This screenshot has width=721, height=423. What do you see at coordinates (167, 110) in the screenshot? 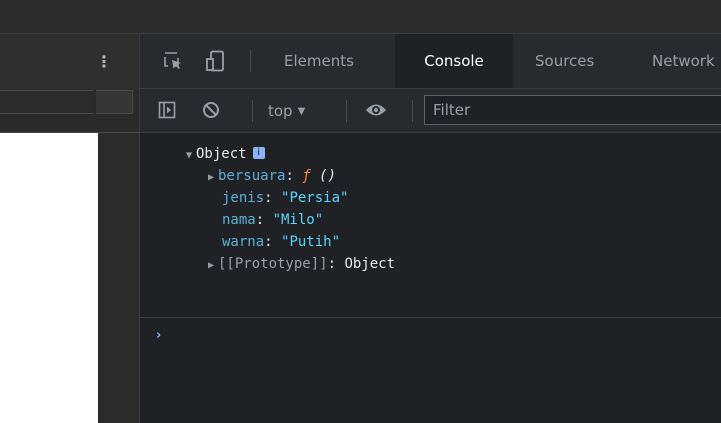
I see `sidebar-toggle-icon` at bounding box center [167, 110].